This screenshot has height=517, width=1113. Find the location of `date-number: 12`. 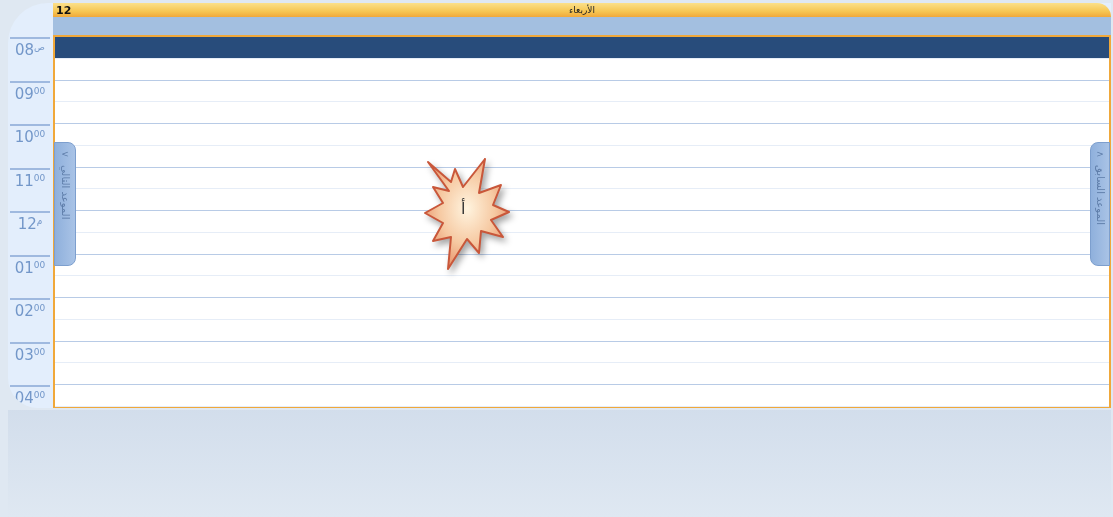

date-number: 12 is located at coordinates (63, 10).